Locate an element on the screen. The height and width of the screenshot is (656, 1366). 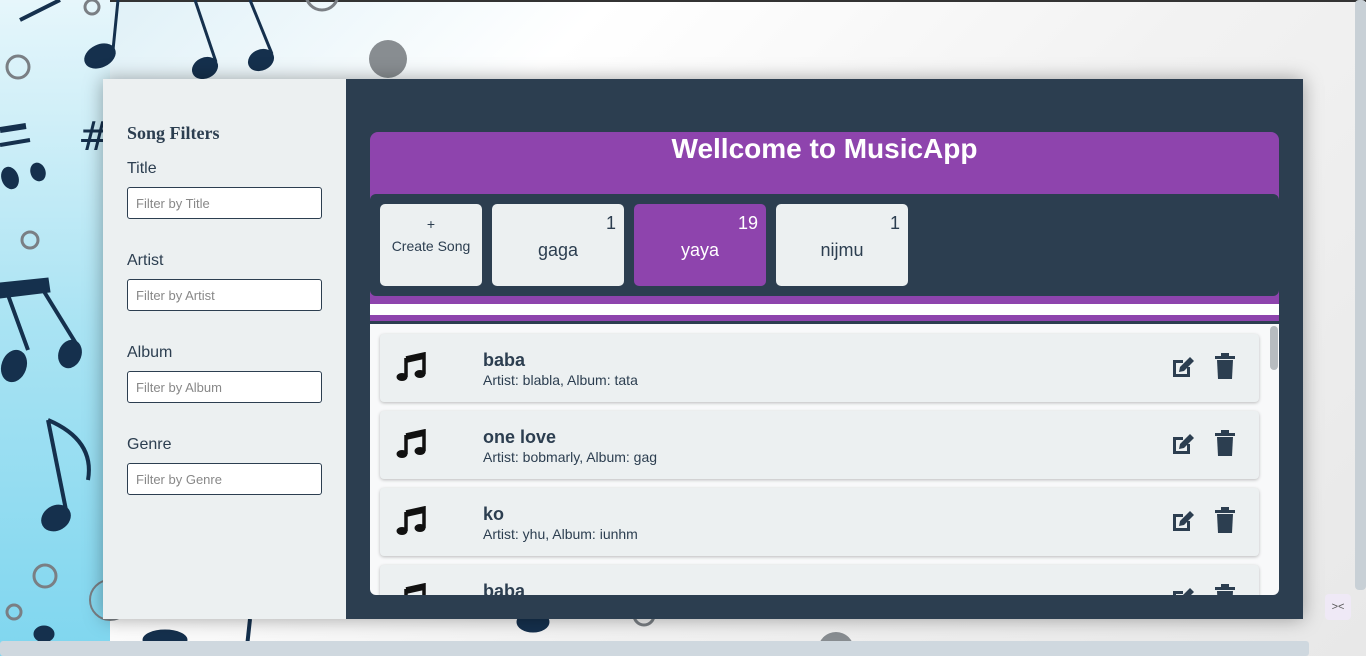
tab-label: gaga is located at coordinates (558, 250).